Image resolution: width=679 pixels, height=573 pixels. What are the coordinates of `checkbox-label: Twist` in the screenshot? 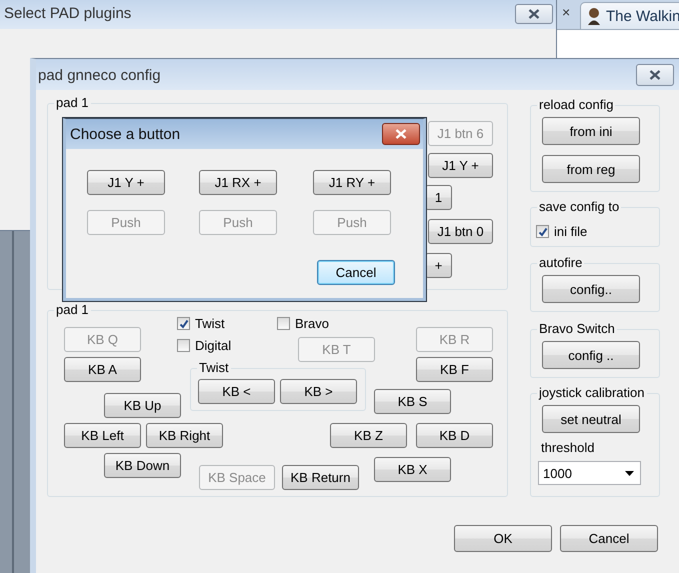 It's located at (210, 323).